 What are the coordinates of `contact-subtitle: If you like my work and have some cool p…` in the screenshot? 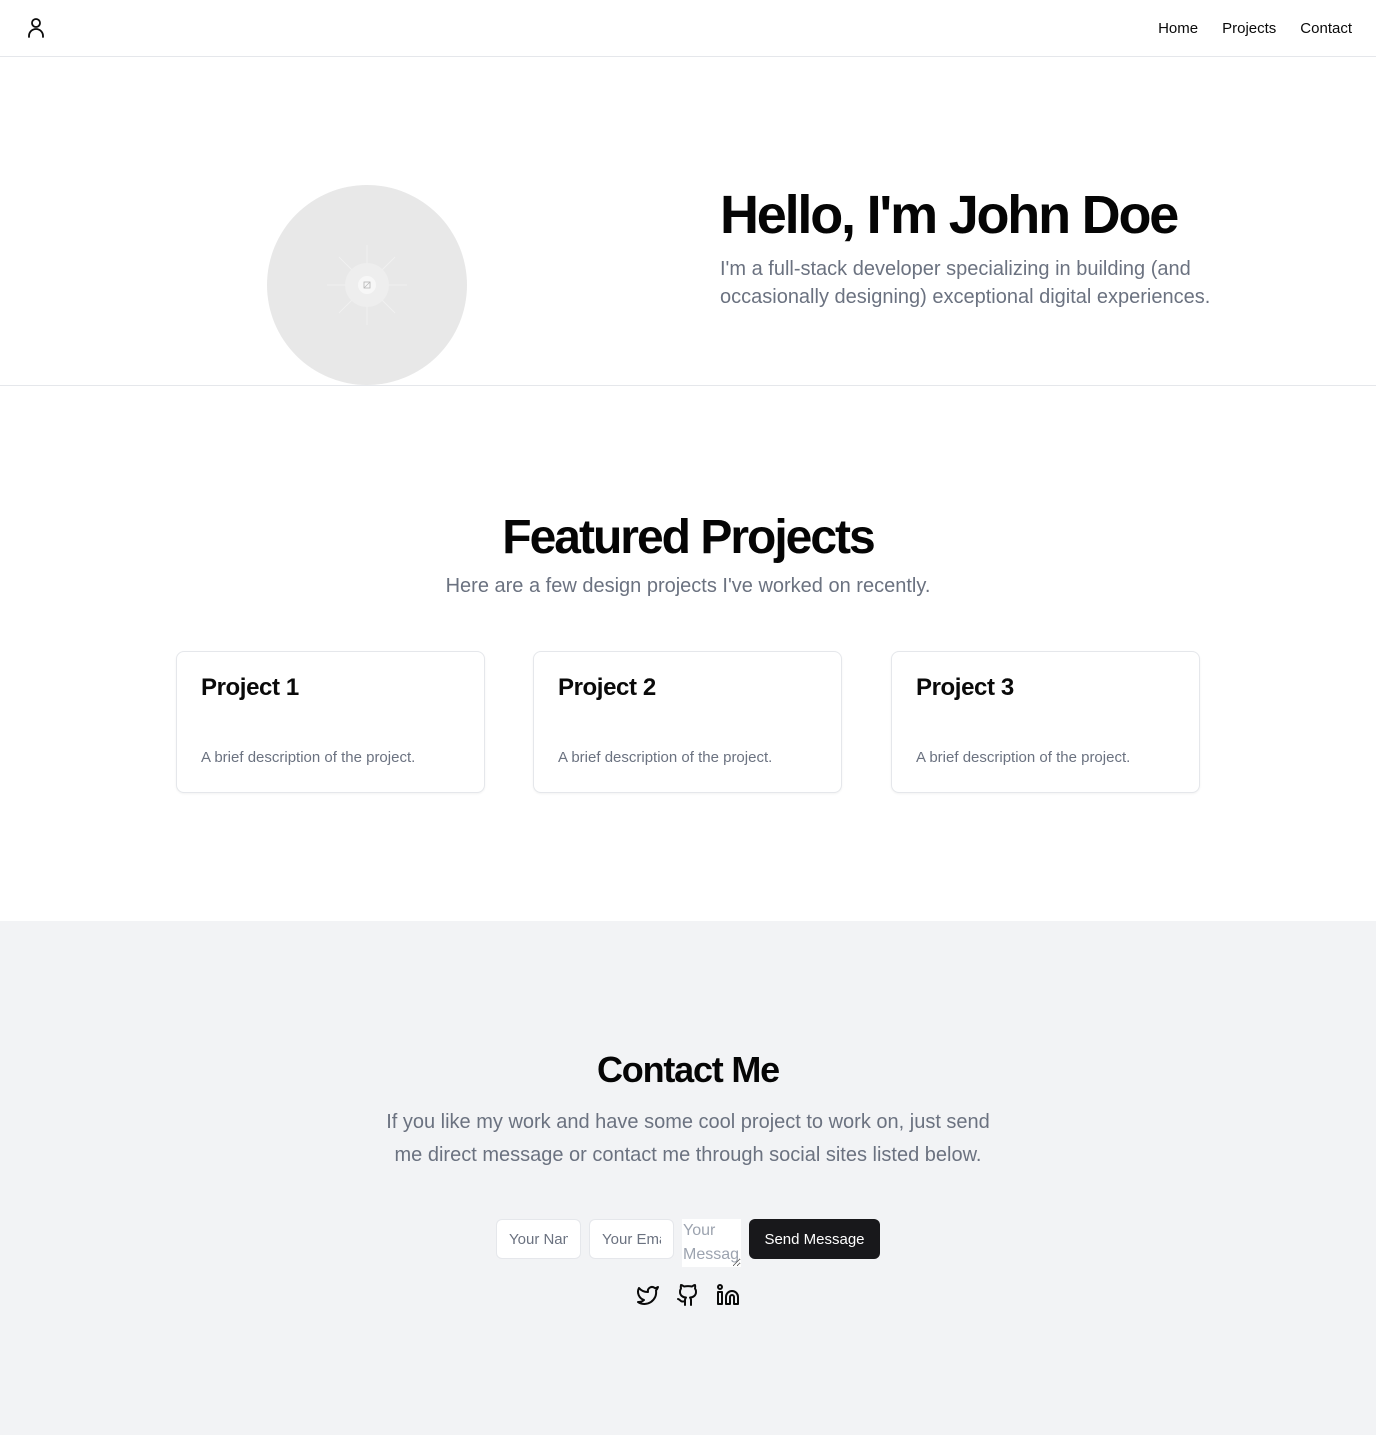 It's located at (688, 1138).